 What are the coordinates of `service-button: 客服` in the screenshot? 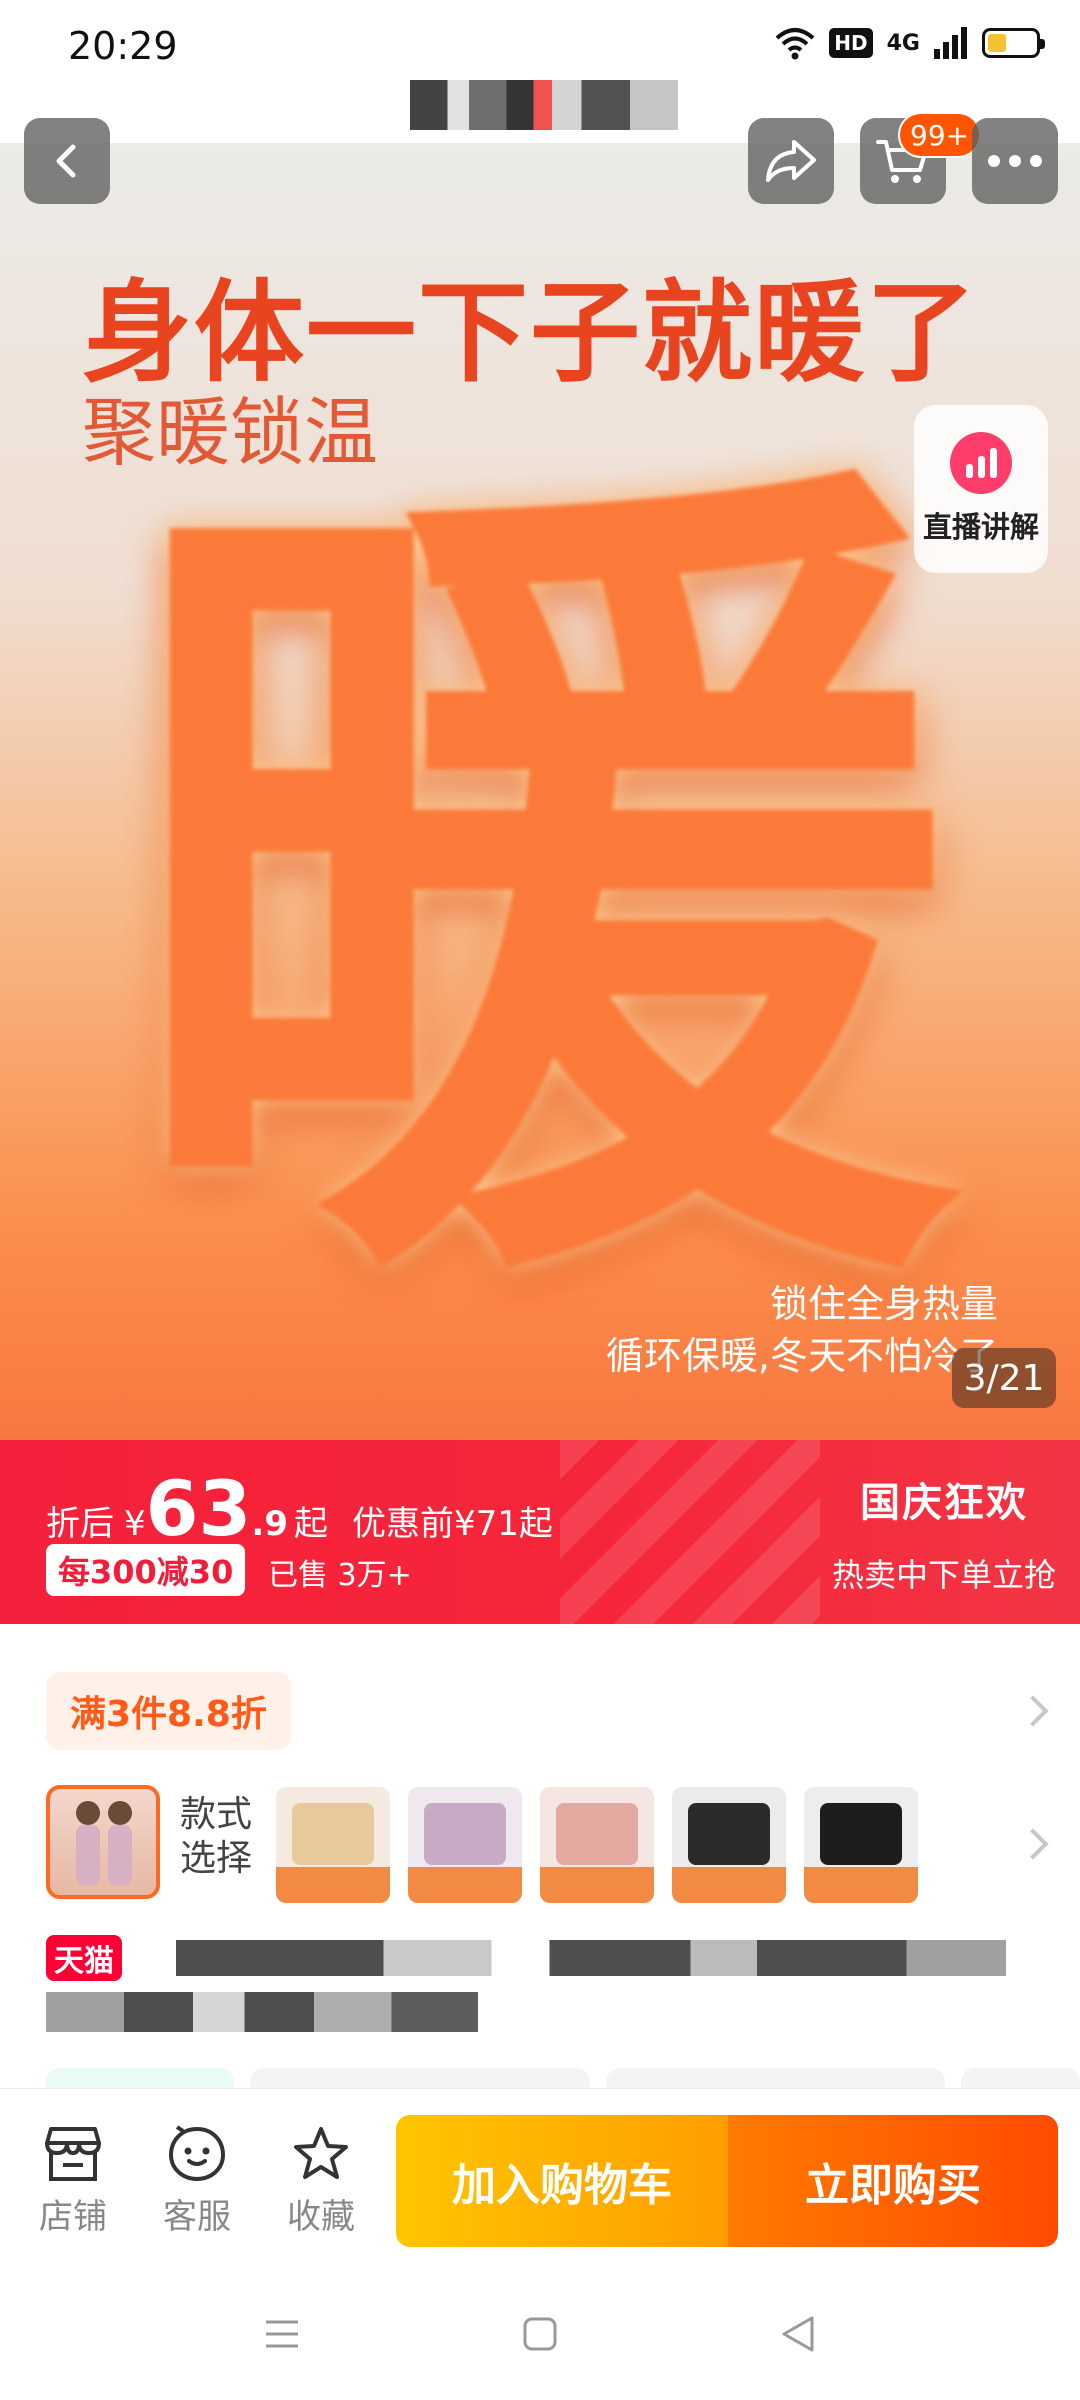 It's located at (197, 2181).